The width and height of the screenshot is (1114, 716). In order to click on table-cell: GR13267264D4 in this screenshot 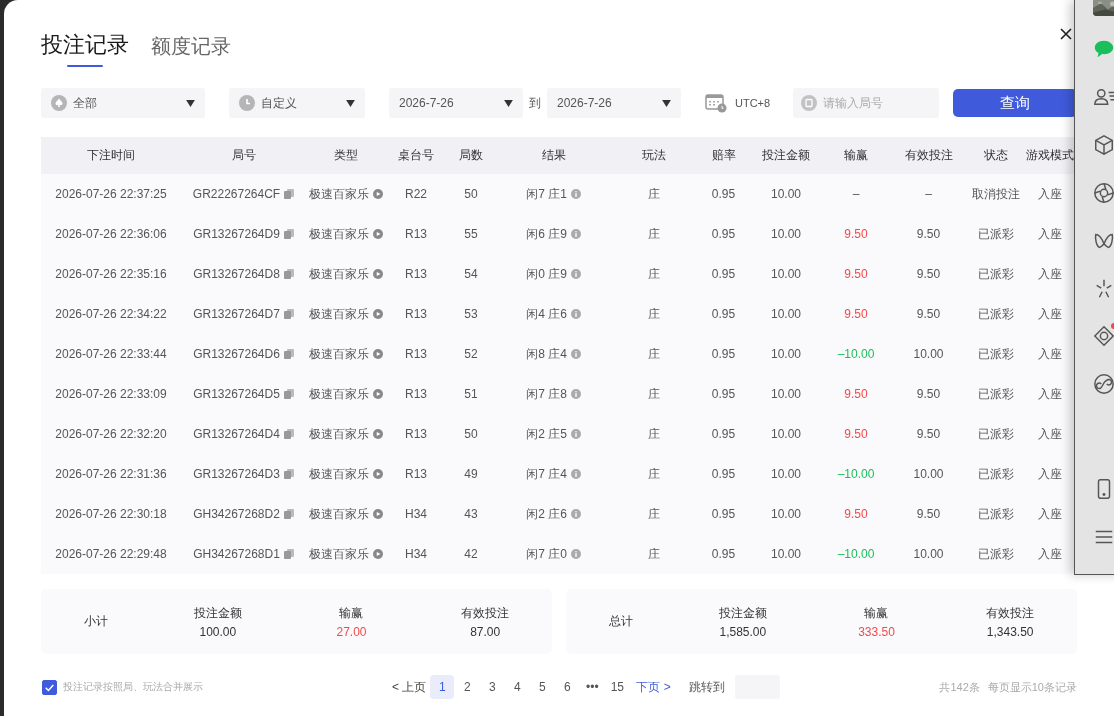, I will do `click(236, 434)`.